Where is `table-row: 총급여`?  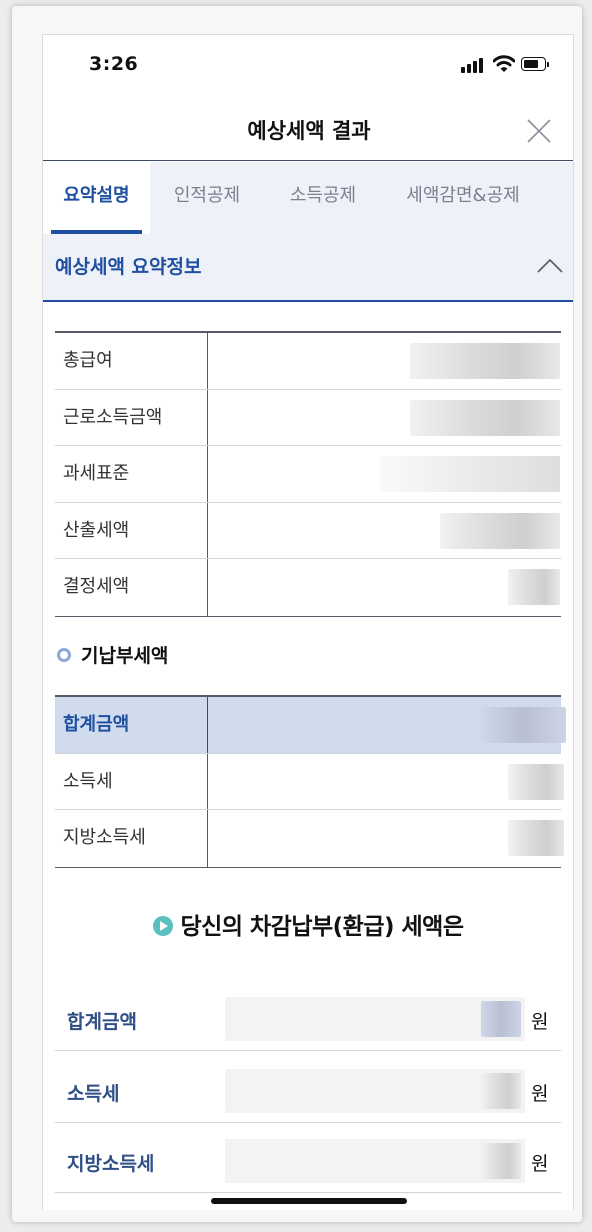
table-row: 총급여 is located at coordinates (308, 361).